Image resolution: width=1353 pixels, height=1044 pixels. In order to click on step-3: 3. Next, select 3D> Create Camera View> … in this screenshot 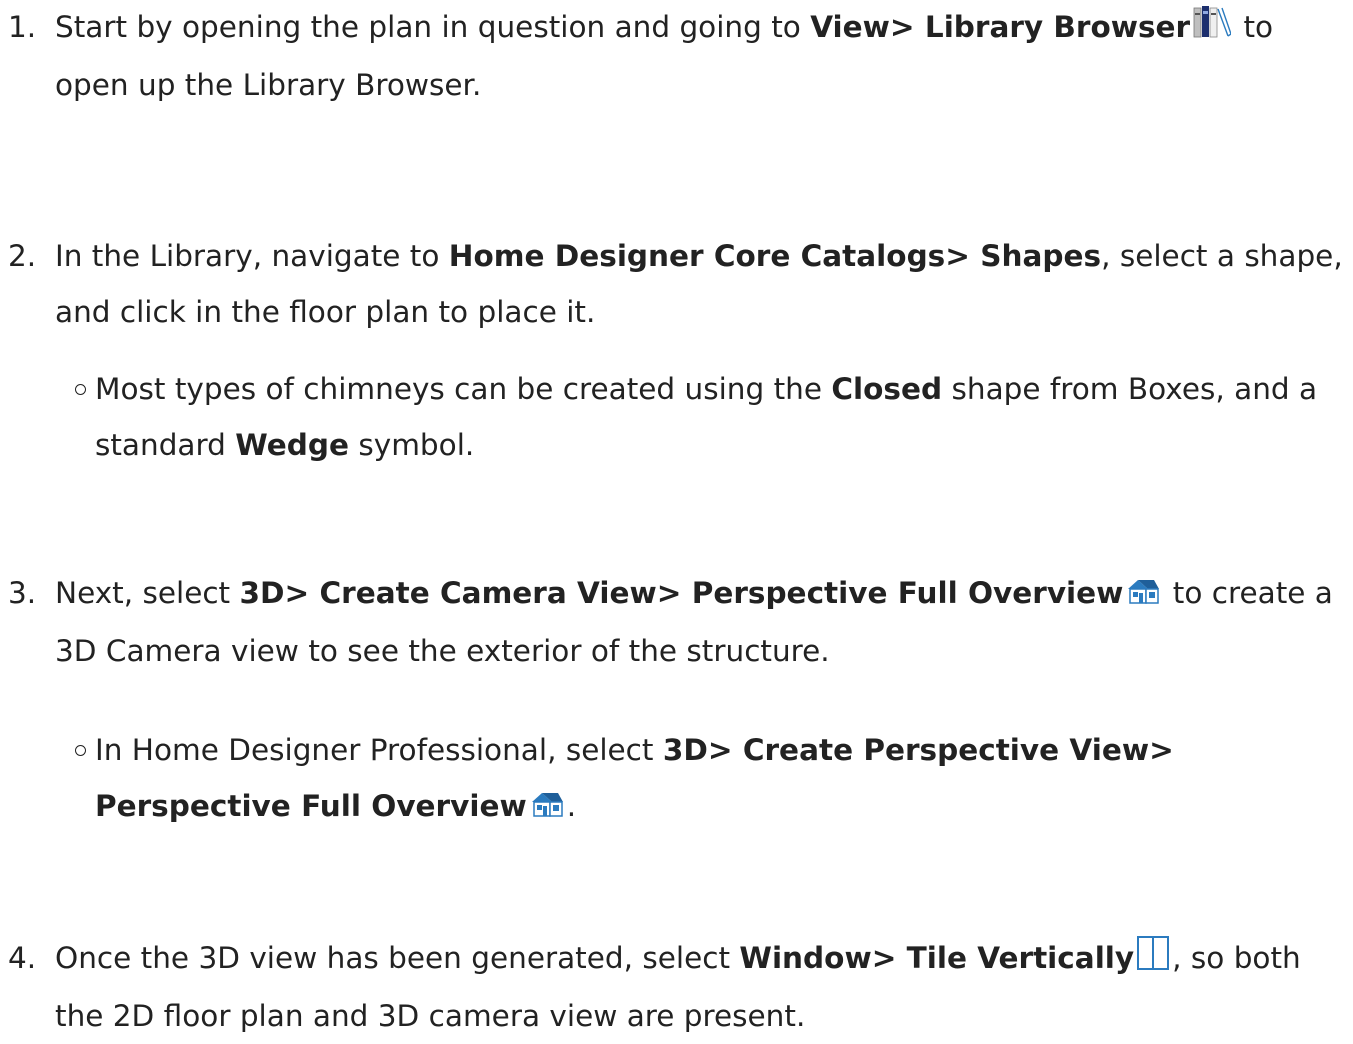, I will do `click(672, 622)`.